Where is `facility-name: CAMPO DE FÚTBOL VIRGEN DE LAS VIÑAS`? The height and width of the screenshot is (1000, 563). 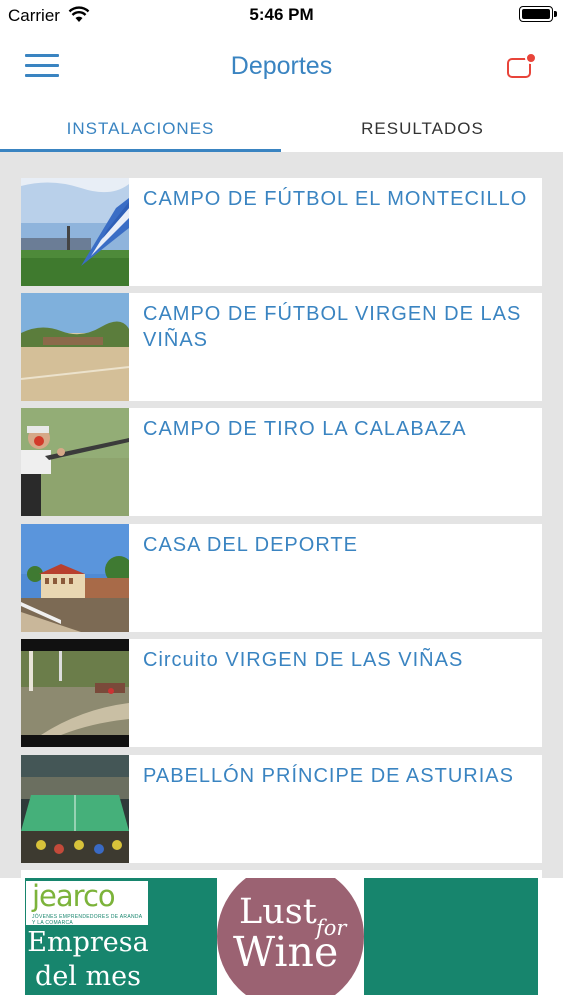
facility-name: CAMPO DE FÚTBOL VIRGEN DE LAS VIÑAS is located at coordinates (332, 327).